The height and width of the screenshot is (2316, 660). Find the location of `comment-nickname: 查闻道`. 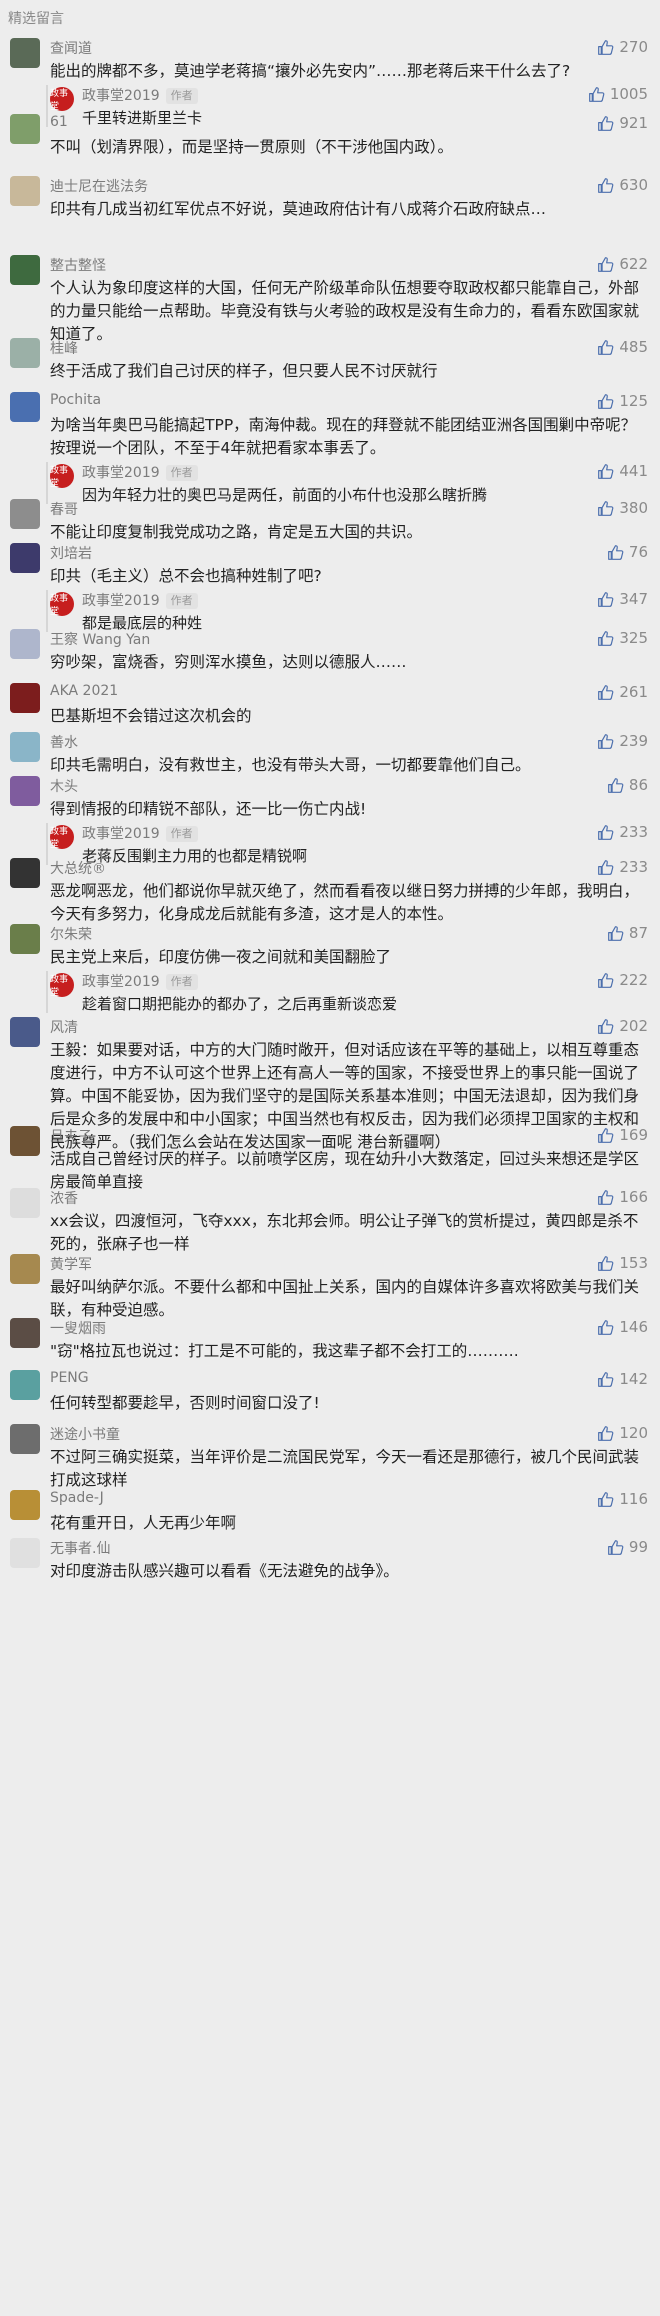

comment-nickname: 查闻道 is located at coordinates (71, 48).